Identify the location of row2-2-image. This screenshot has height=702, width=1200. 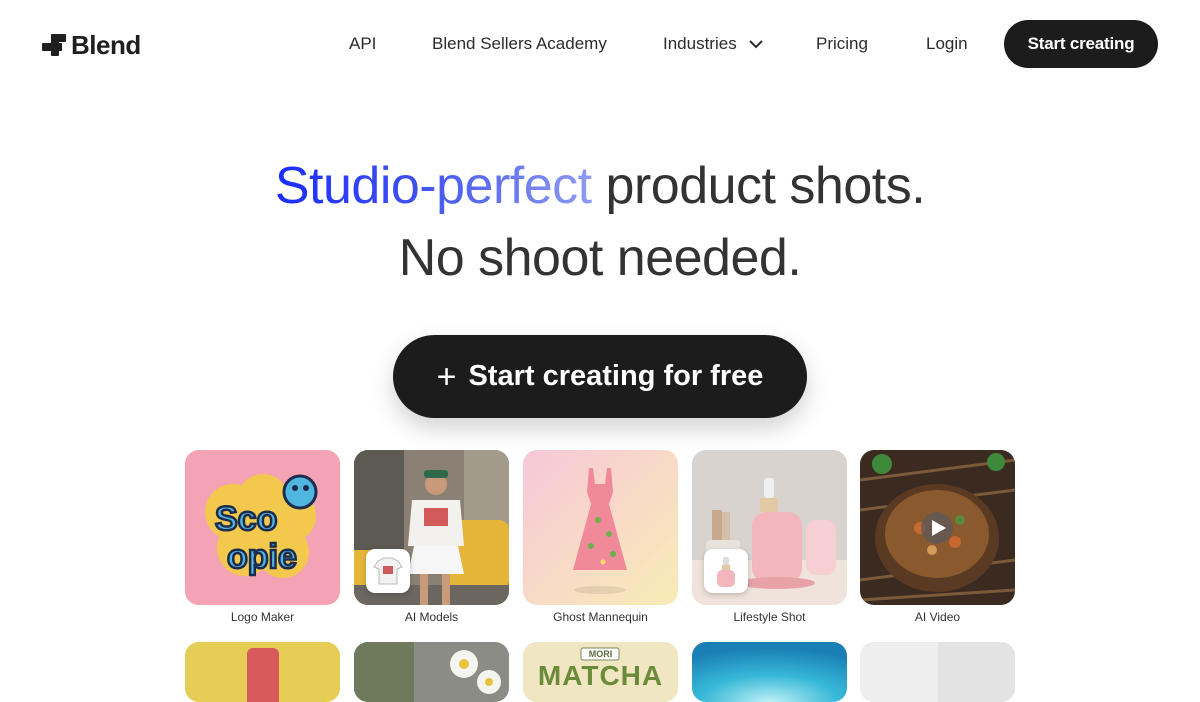
(431, 672).